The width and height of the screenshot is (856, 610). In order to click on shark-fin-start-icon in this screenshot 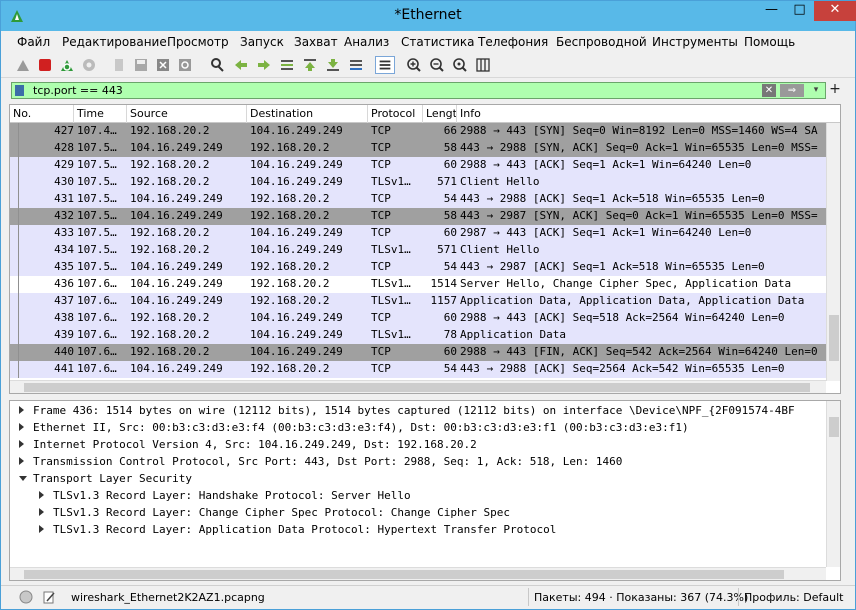, I will do `click(23, 65)`.